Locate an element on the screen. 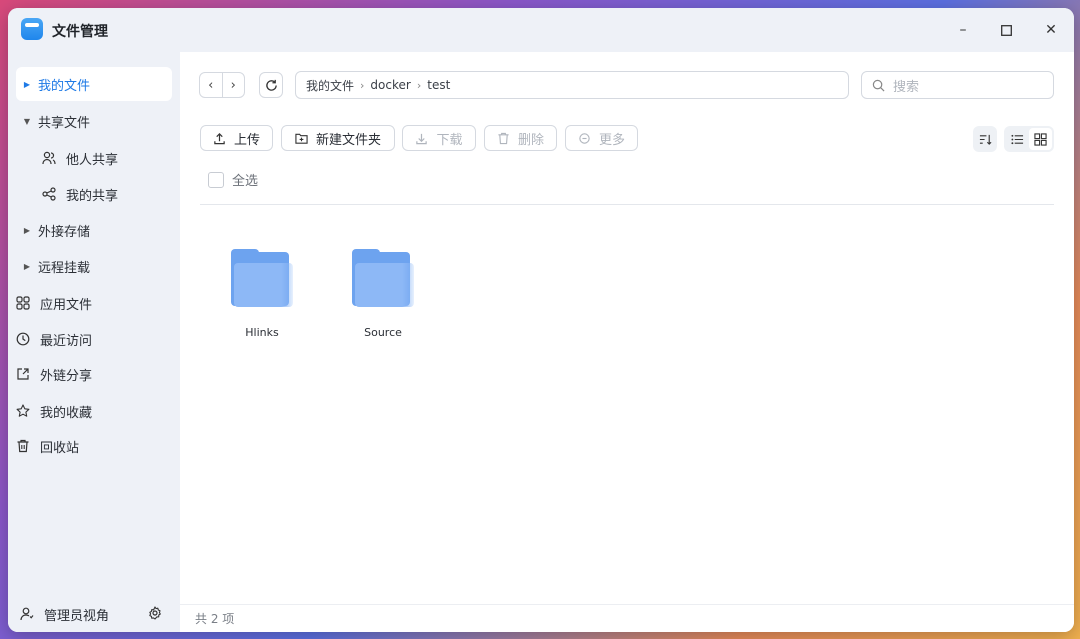 The image size is (1080, 639). folder-item: Hlinks is located at coordinates (262, 294).